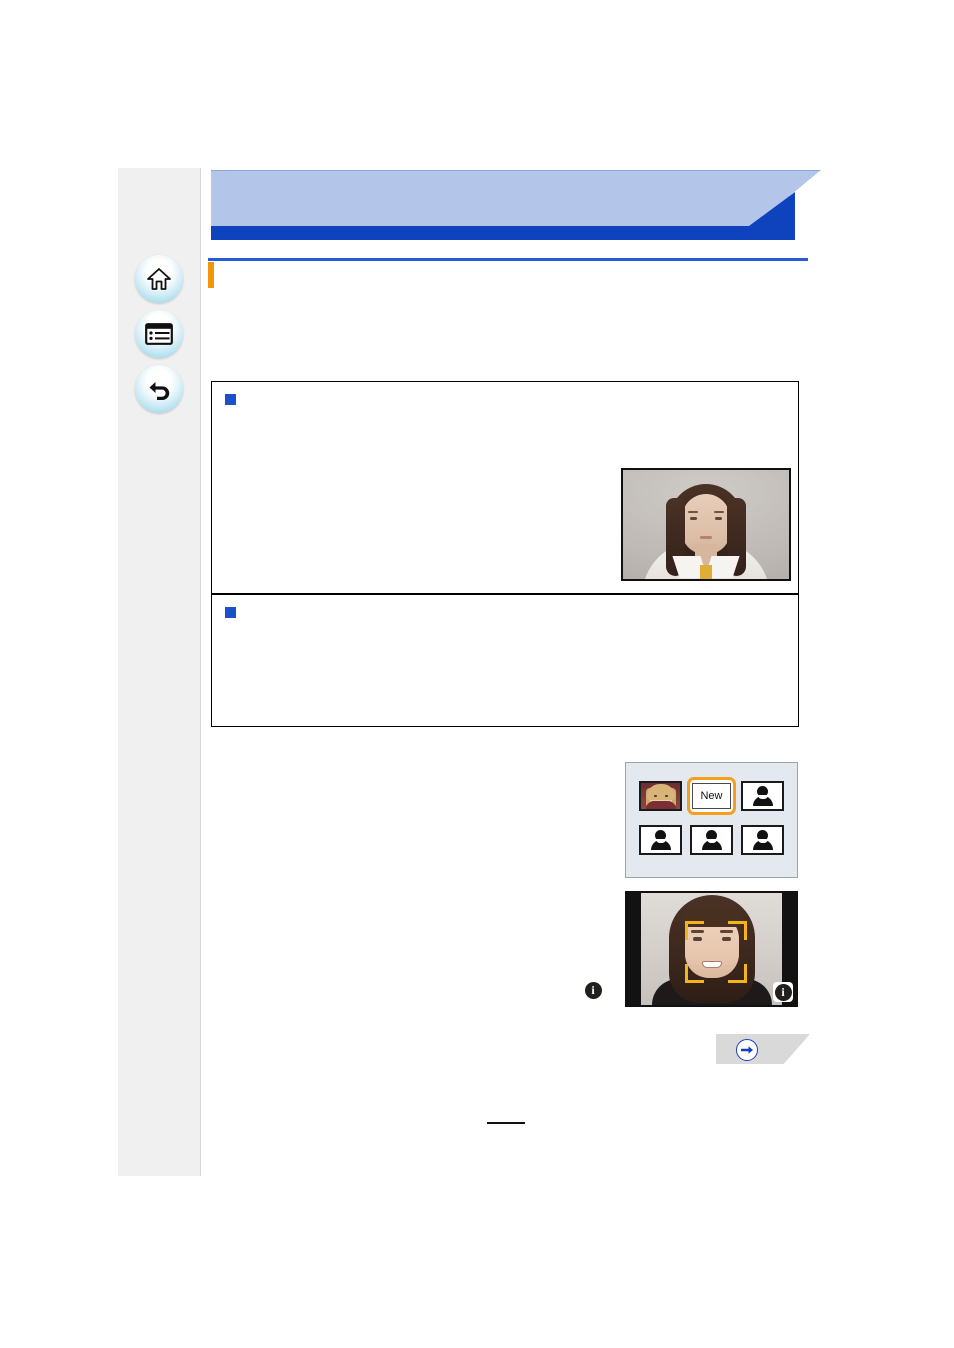  I want to click on face-slot-new-label: New, so click(711, 796).